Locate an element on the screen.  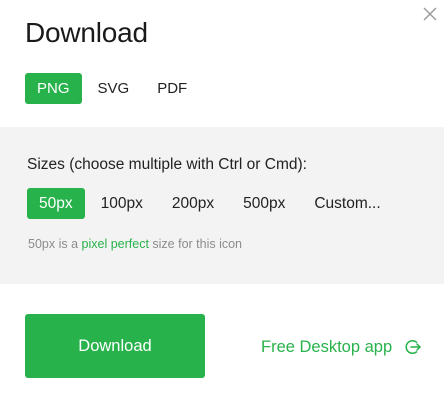
dialog-title: Download is located at coordinates (86, 32).